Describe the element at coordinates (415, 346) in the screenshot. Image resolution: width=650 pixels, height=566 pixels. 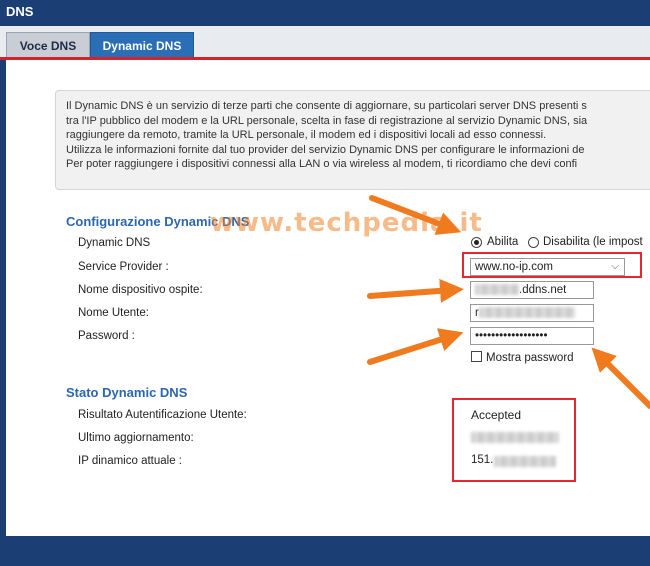
I see `arrow-to-username` at that location.